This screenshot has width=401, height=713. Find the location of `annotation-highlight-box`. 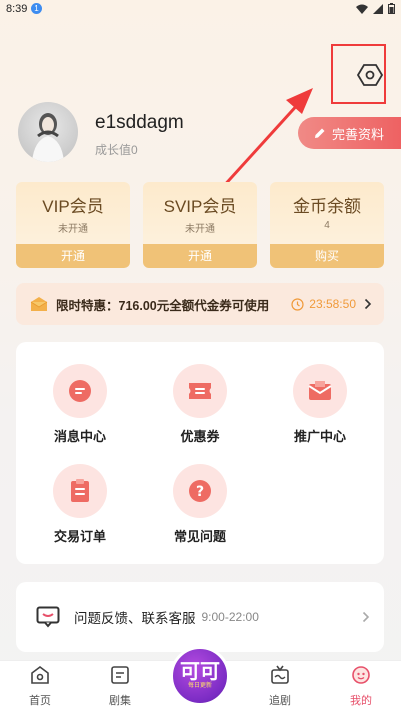

annotation-highlight-box is located at coordinates (358, 74).